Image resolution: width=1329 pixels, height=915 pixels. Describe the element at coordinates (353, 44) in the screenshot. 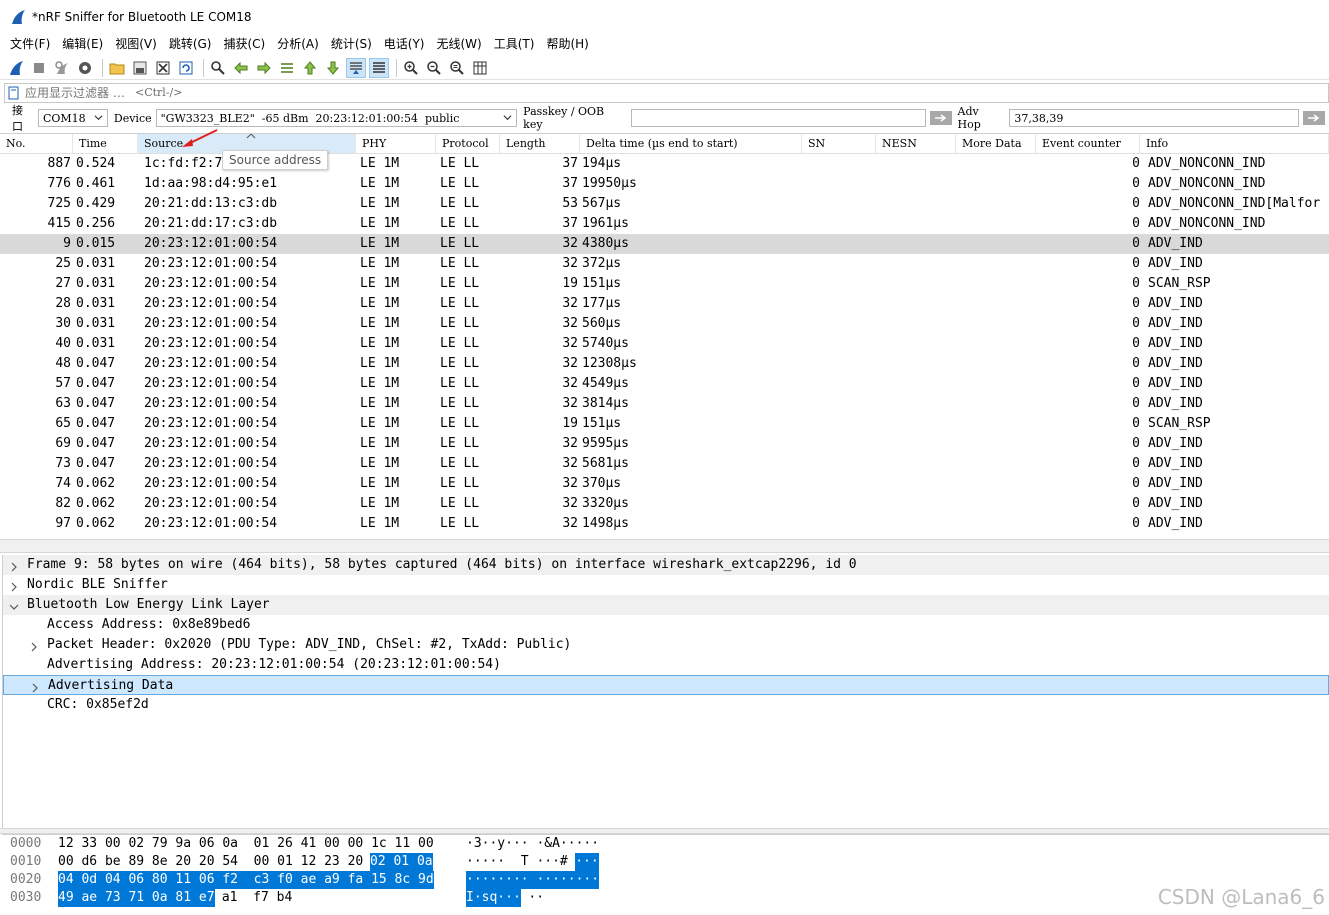

I see `menu-statistics: 统计(S)` at that location.